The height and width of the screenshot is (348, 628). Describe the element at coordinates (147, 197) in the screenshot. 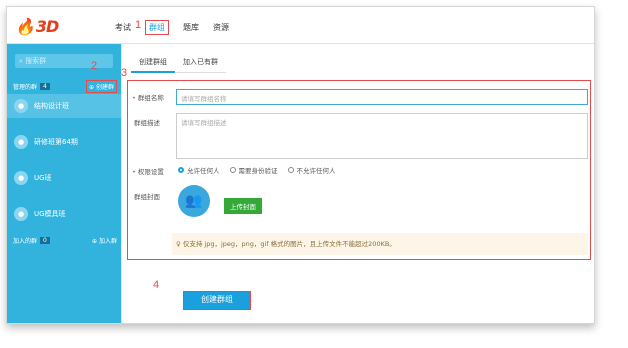

I see `cover-label: 群组封面` at that location.